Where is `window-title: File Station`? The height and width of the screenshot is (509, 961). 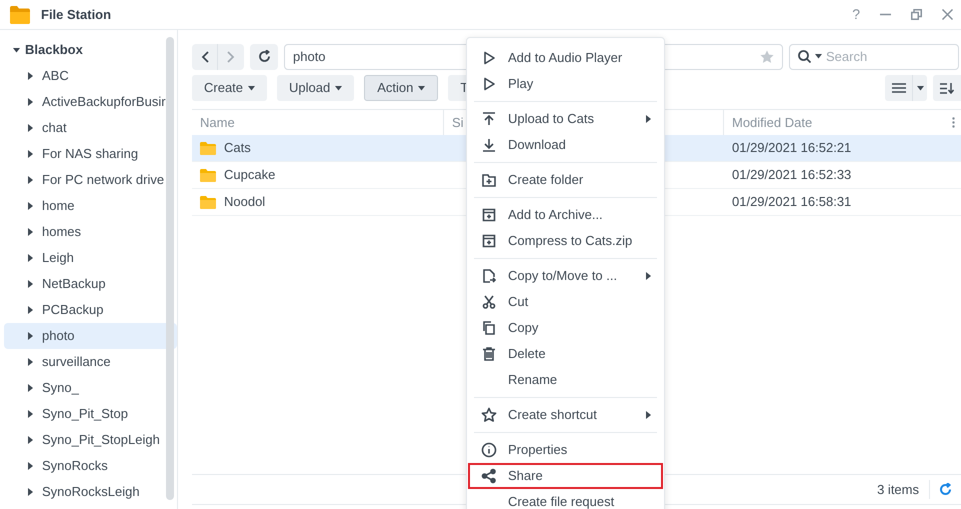 window-title: File Station is located at coordinates (76, 15).